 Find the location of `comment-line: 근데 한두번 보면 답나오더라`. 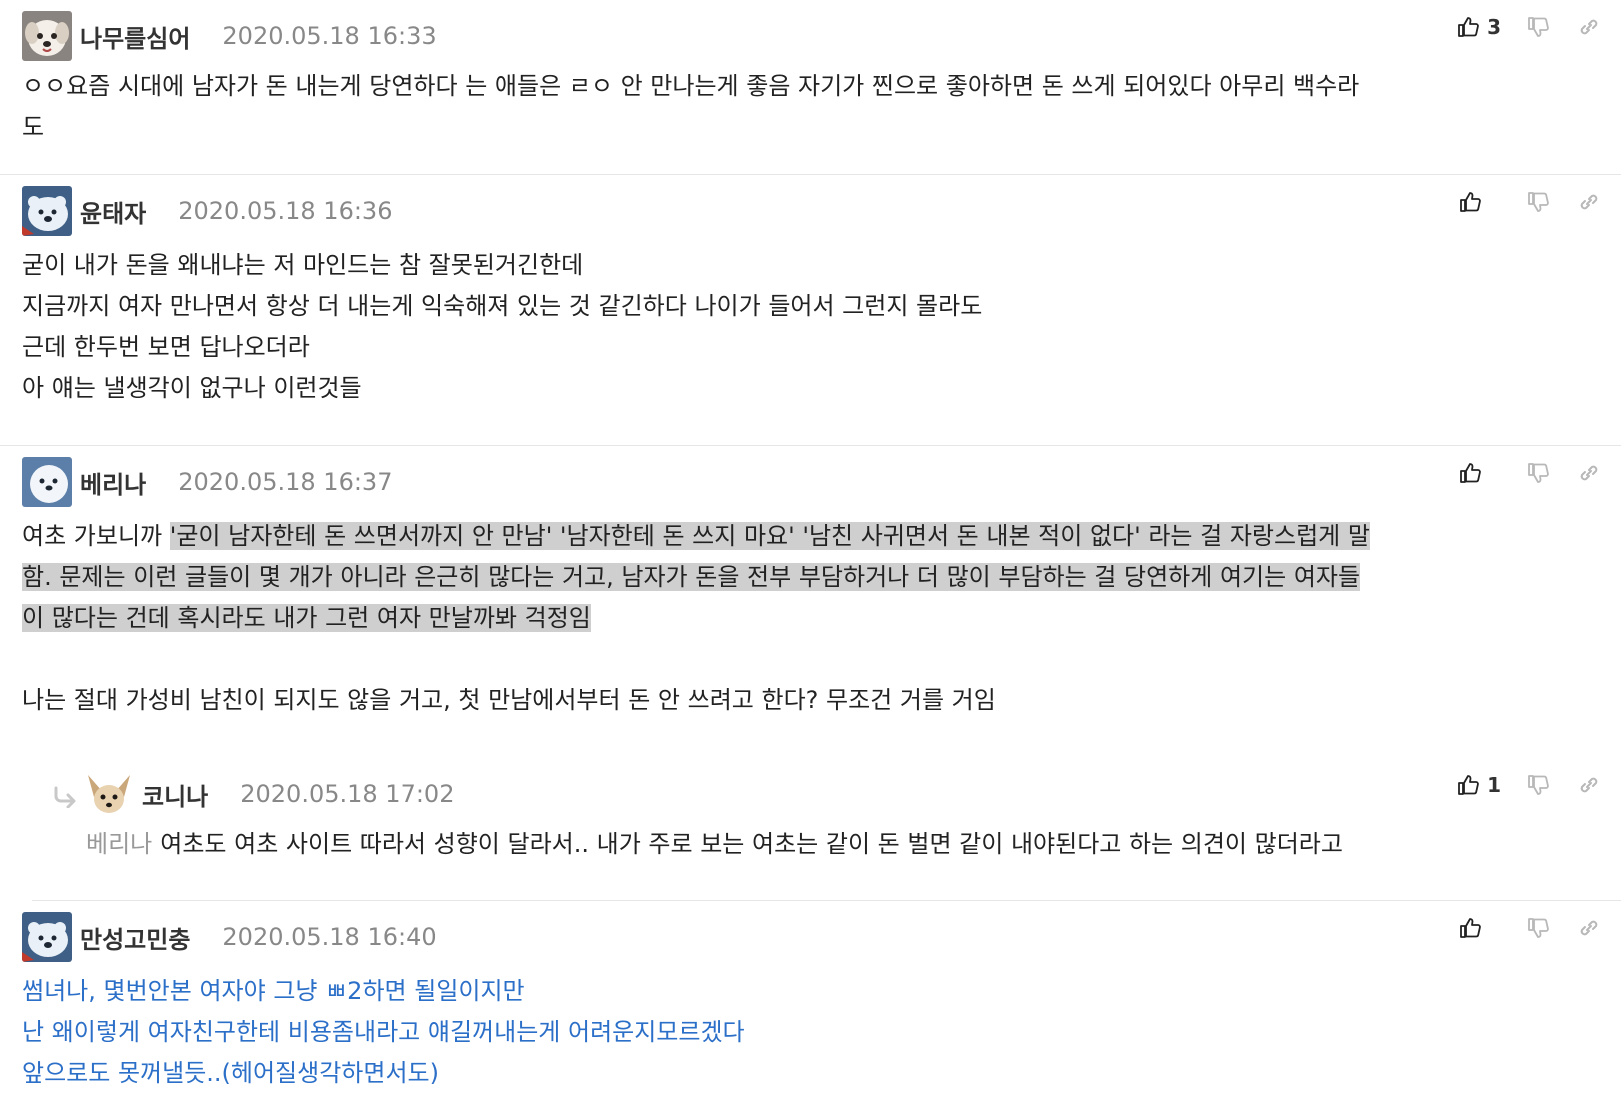

comment-line: 근데 한두번 보면 답나오더라 is located at coordinates (166, 347).